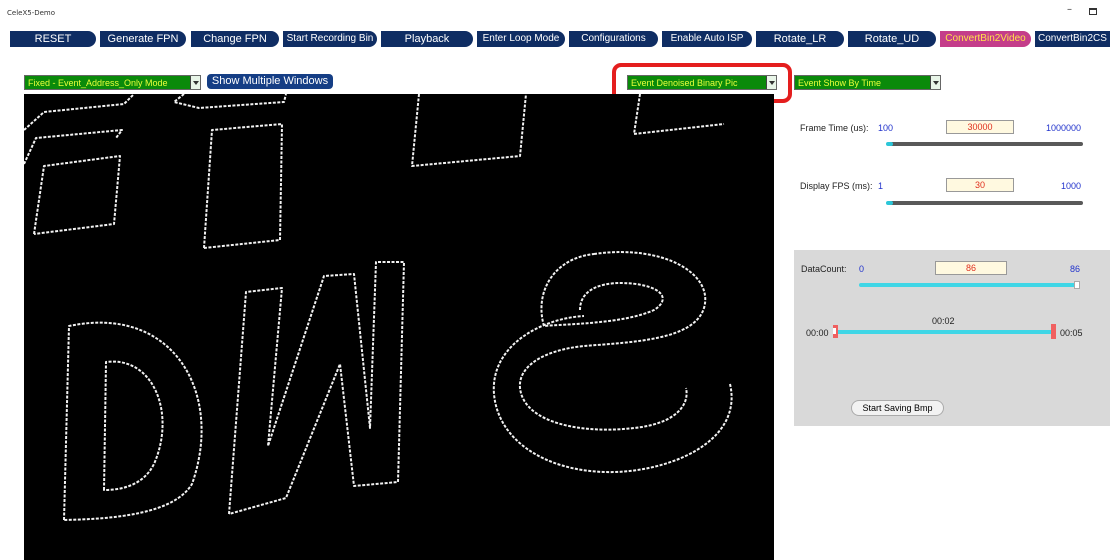 The image size is (1110, 560). What do you see at coordinates (1053, 331) in the screenshot?
I see `time-end-handle` at bounding box center [1053, 331].